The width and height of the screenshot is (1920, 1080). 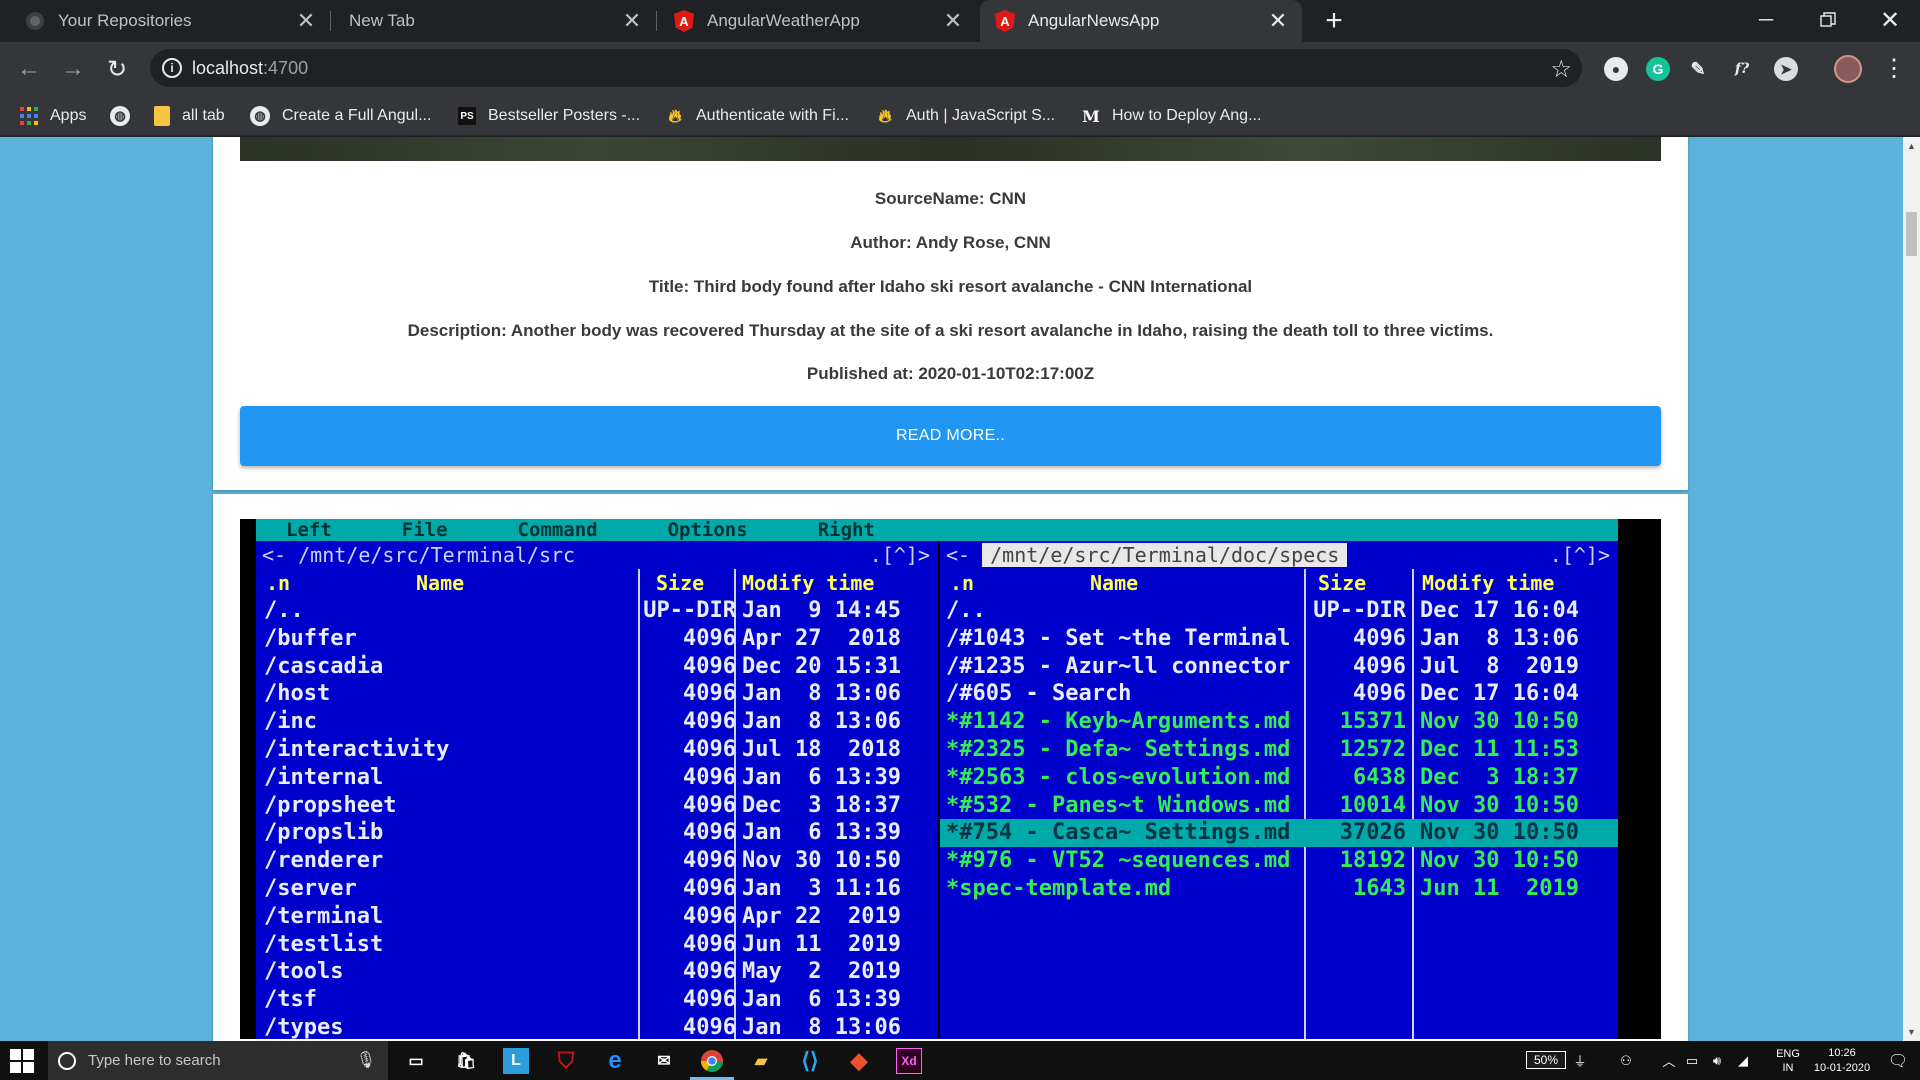 I want to click on right-pane-corner: .[^]>, so click(x=1579, y=555).